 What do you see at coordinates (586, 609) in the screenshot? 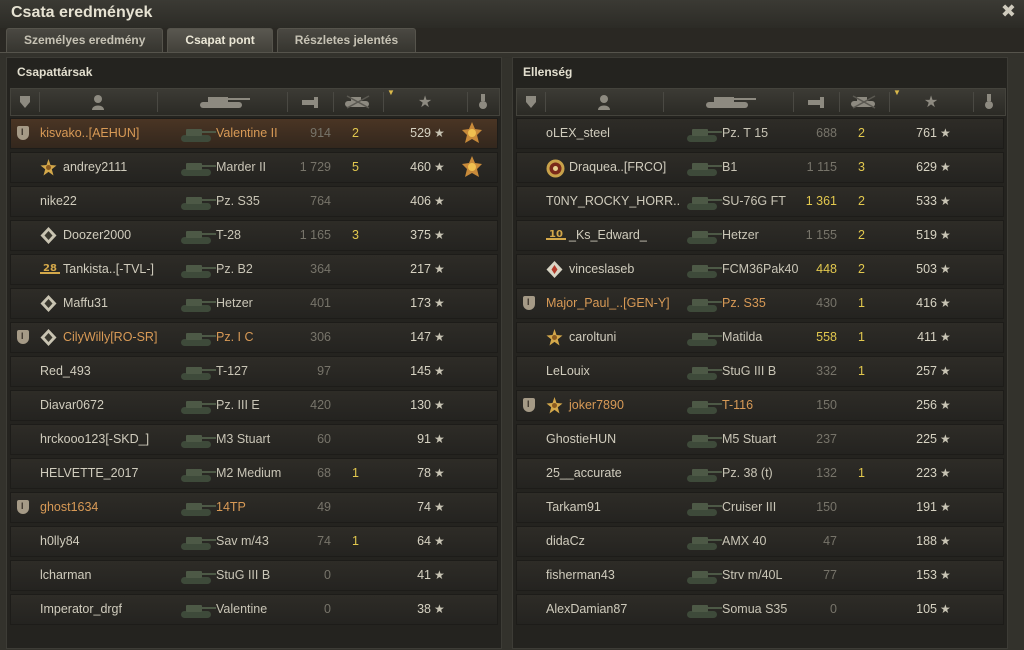
I see `player-name: AlexDamian87` at bounding box center [586, 609].